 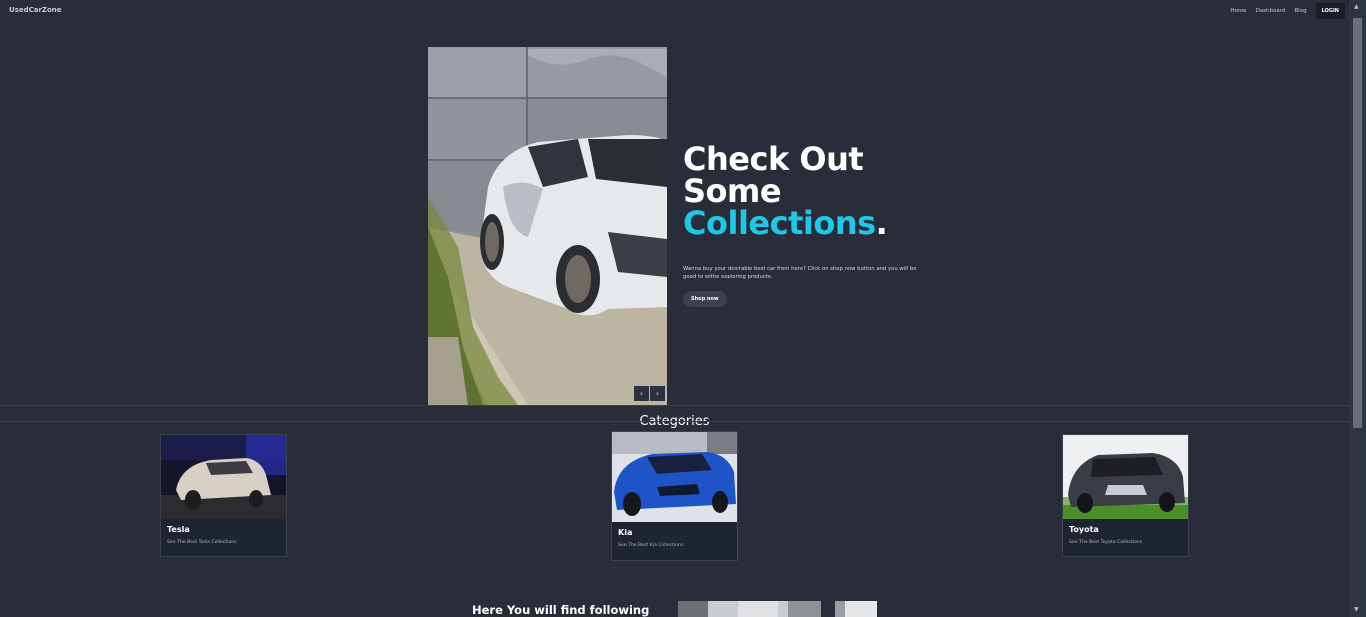 I want to click on card-title: Tesla, so click(x=178, y=529).